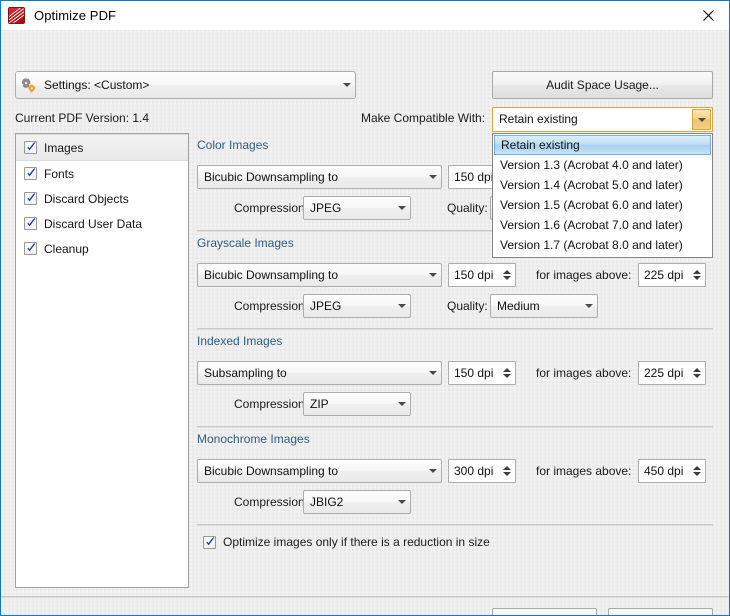  I want to click on monochrome-dpi-stepper: 300 dpi, so click(482, 471).